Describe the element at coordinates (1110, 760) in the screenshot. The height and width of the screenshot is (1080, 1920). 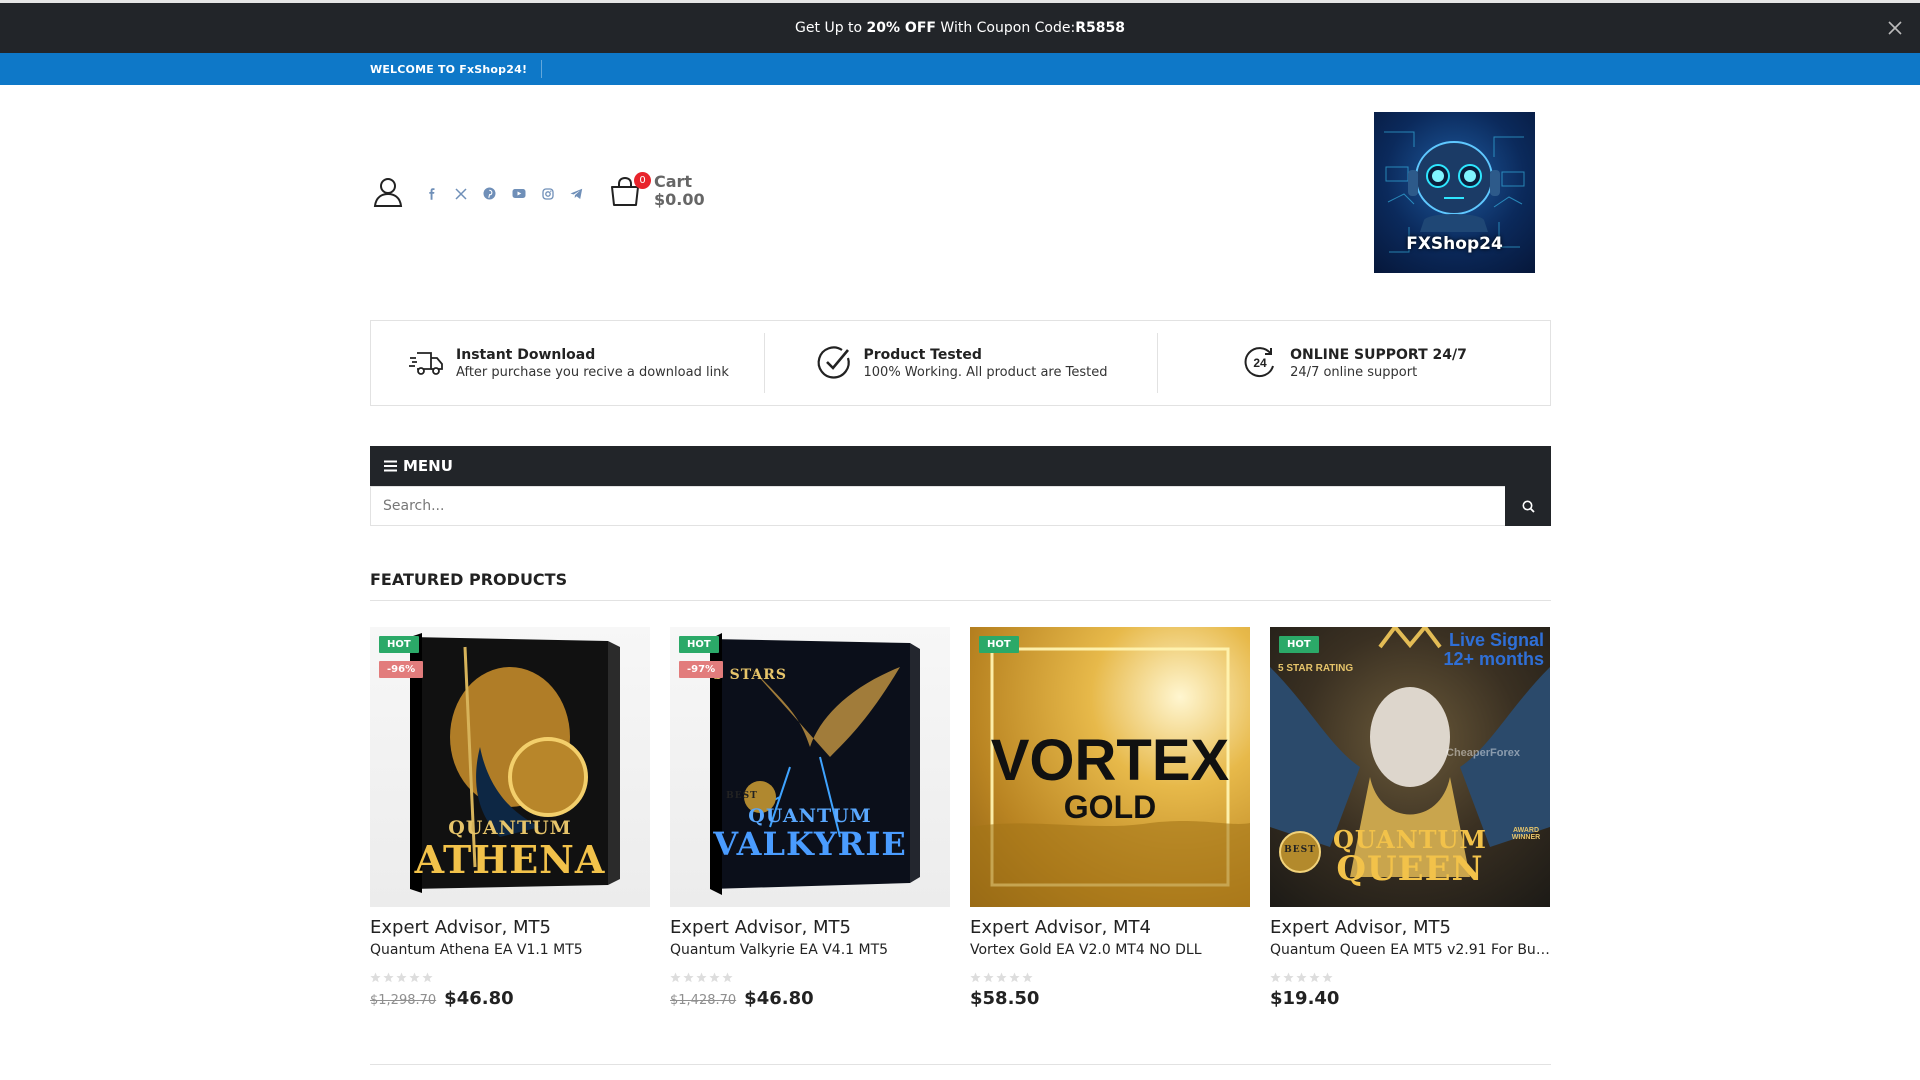
I see `art-line1: VORTEX` at that location.